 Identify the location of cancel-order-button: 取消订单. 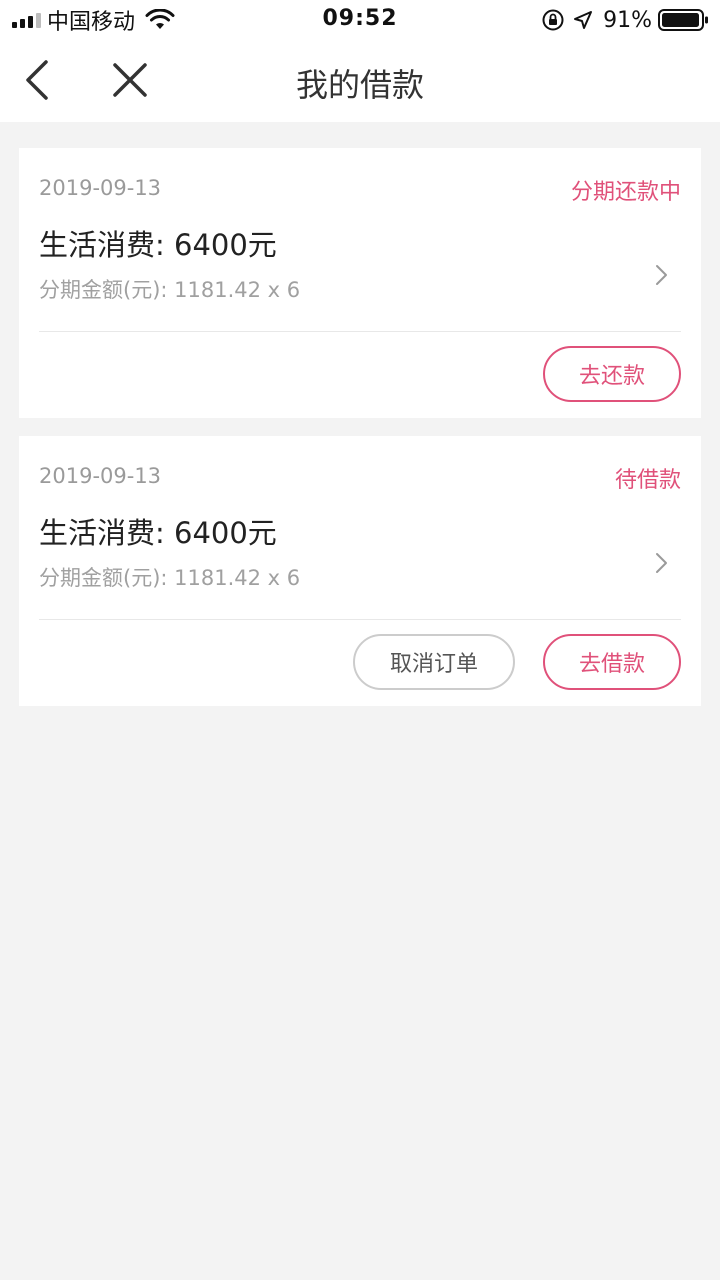
(434, 662).